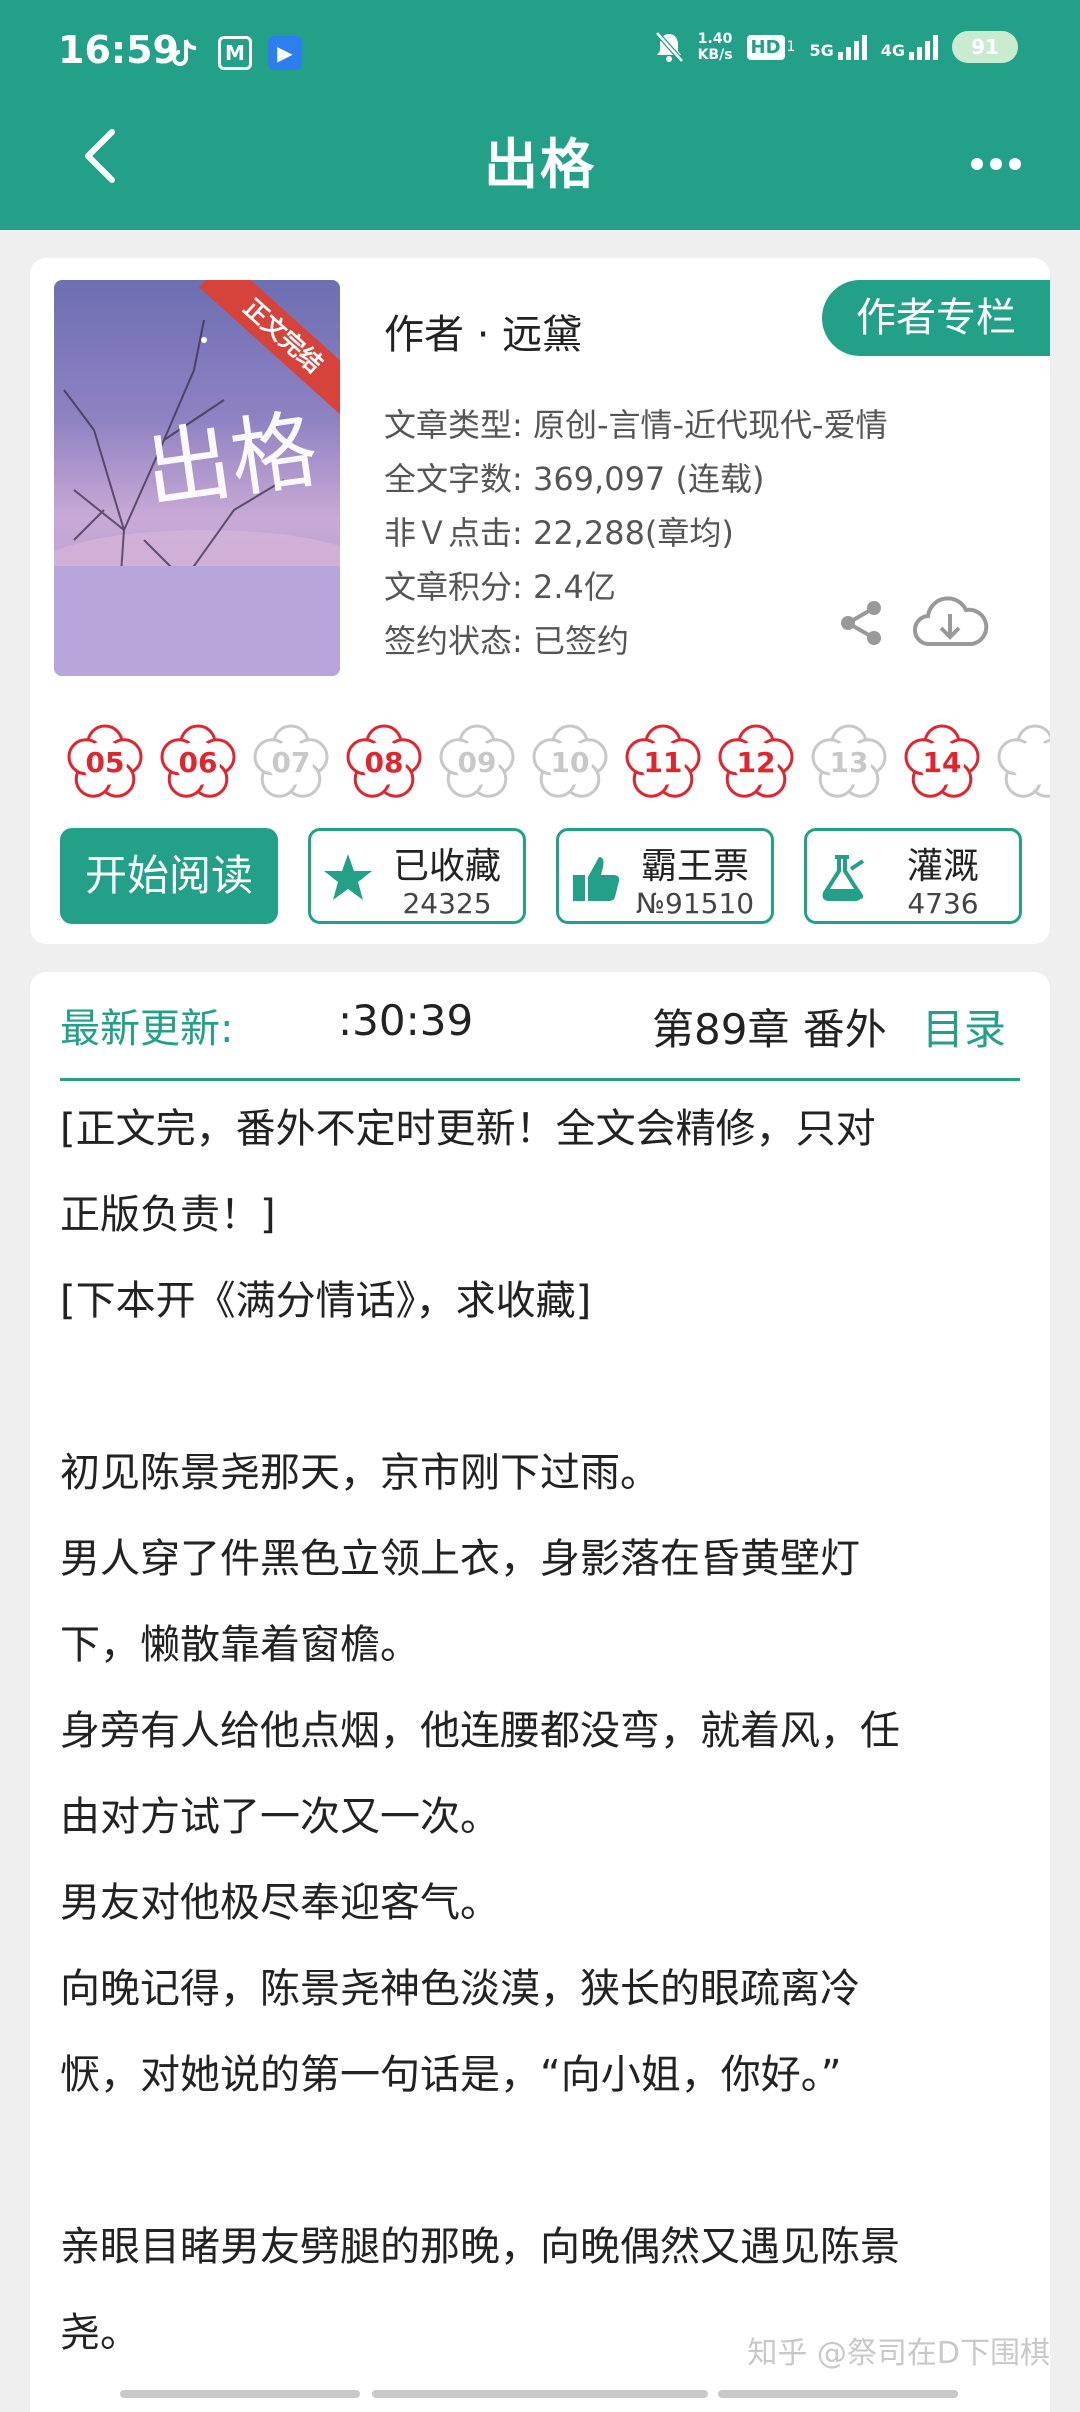  What do you see at coordinates (360, 1473) in the screenshot?
I see `summary-line: 初见陈景尧那天，京市刚下过雨。` at bounding box center [360, 1473].